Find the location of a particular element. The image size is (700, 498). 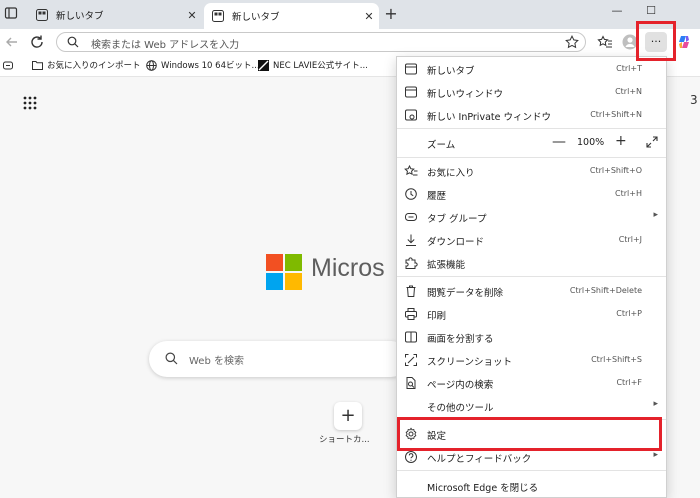

tab-strip: 新しいタブ ✕ 新しいタブ ✕ + — ☐ is located at coordinates (350, 14).